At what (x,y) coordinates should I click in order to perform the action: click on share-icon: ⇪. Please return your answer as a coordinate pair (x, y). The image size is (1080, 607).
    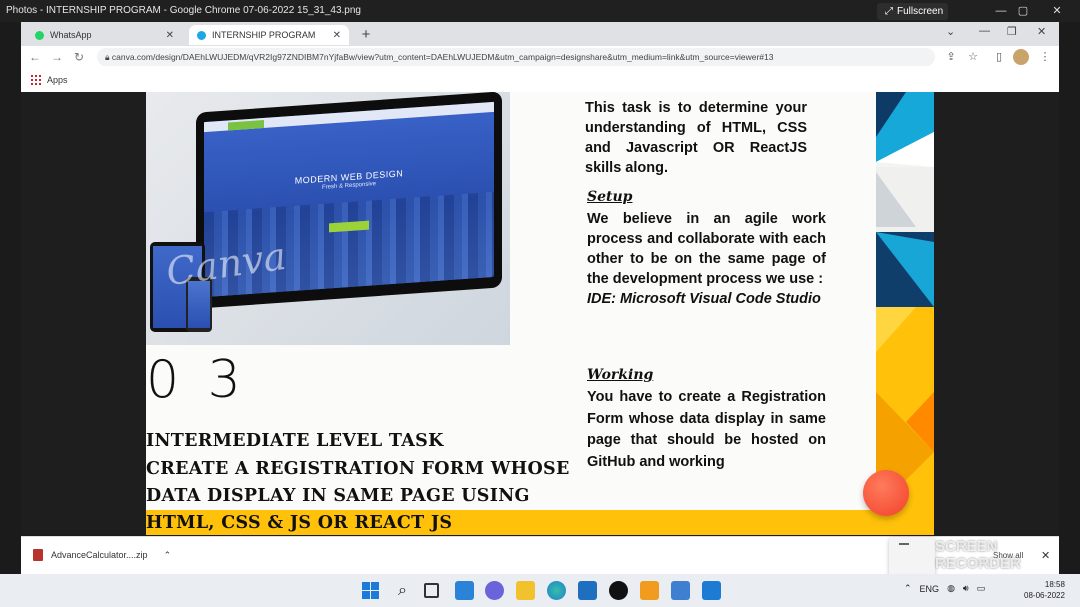
    Looking at the image, I should click on (951, 57).